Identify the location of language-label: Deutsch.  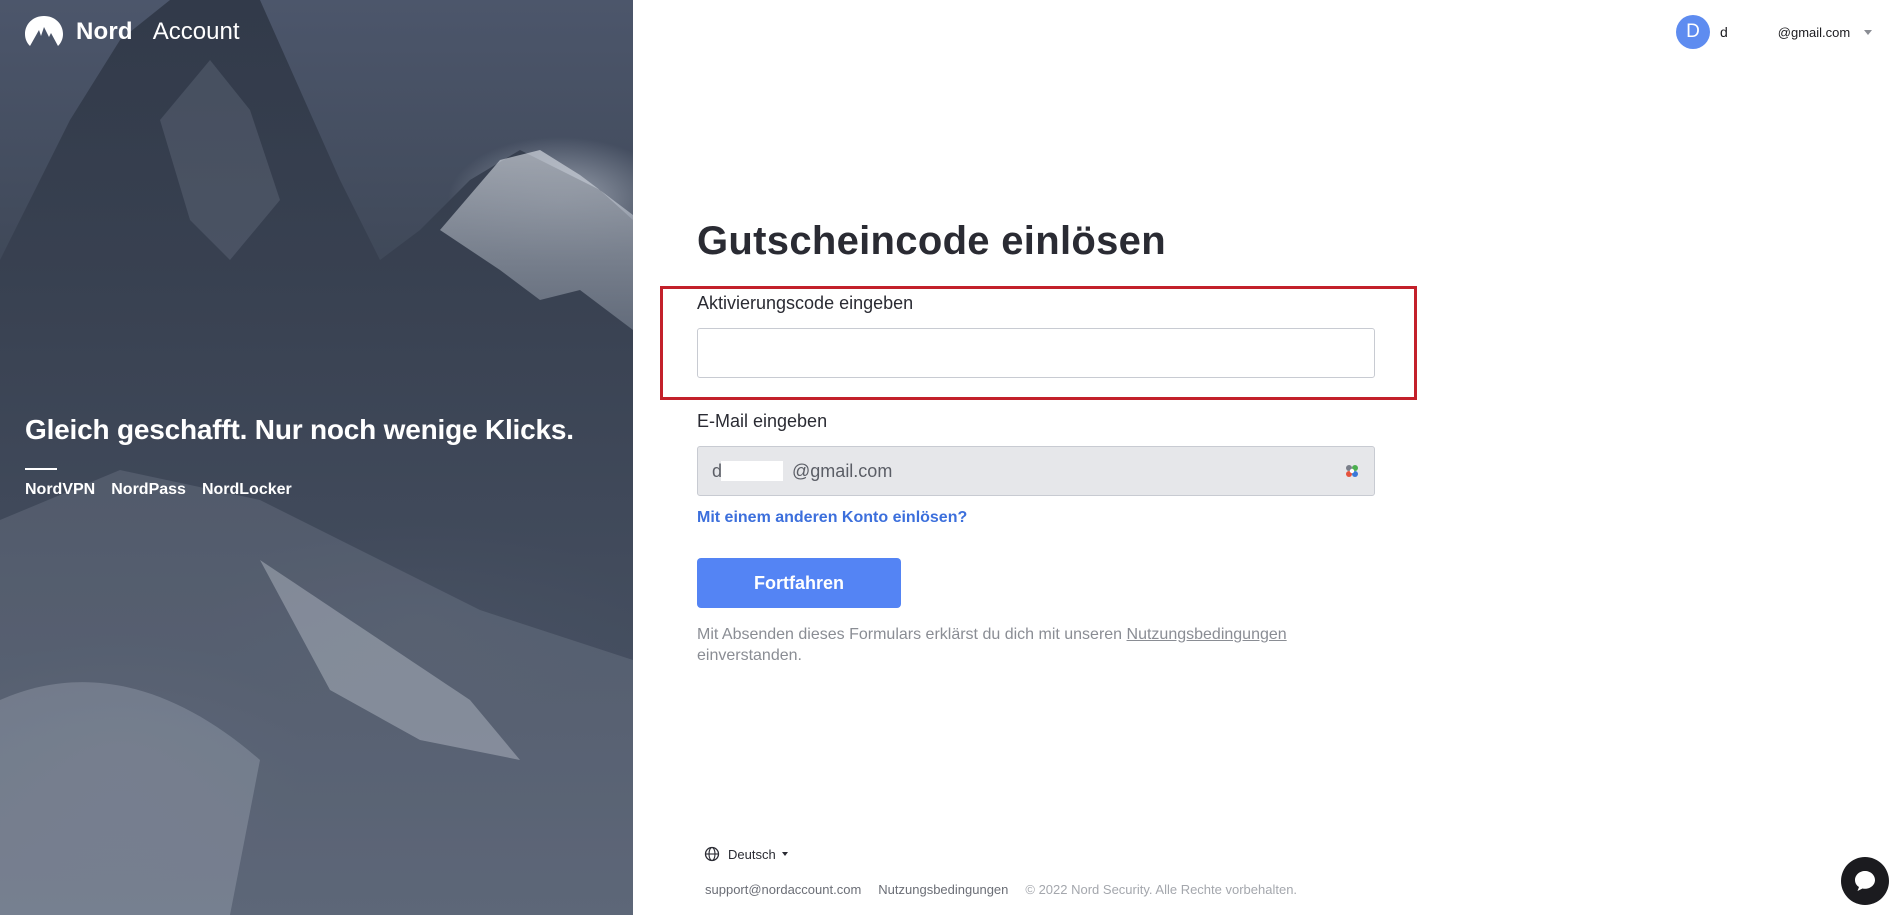
(752, 854).